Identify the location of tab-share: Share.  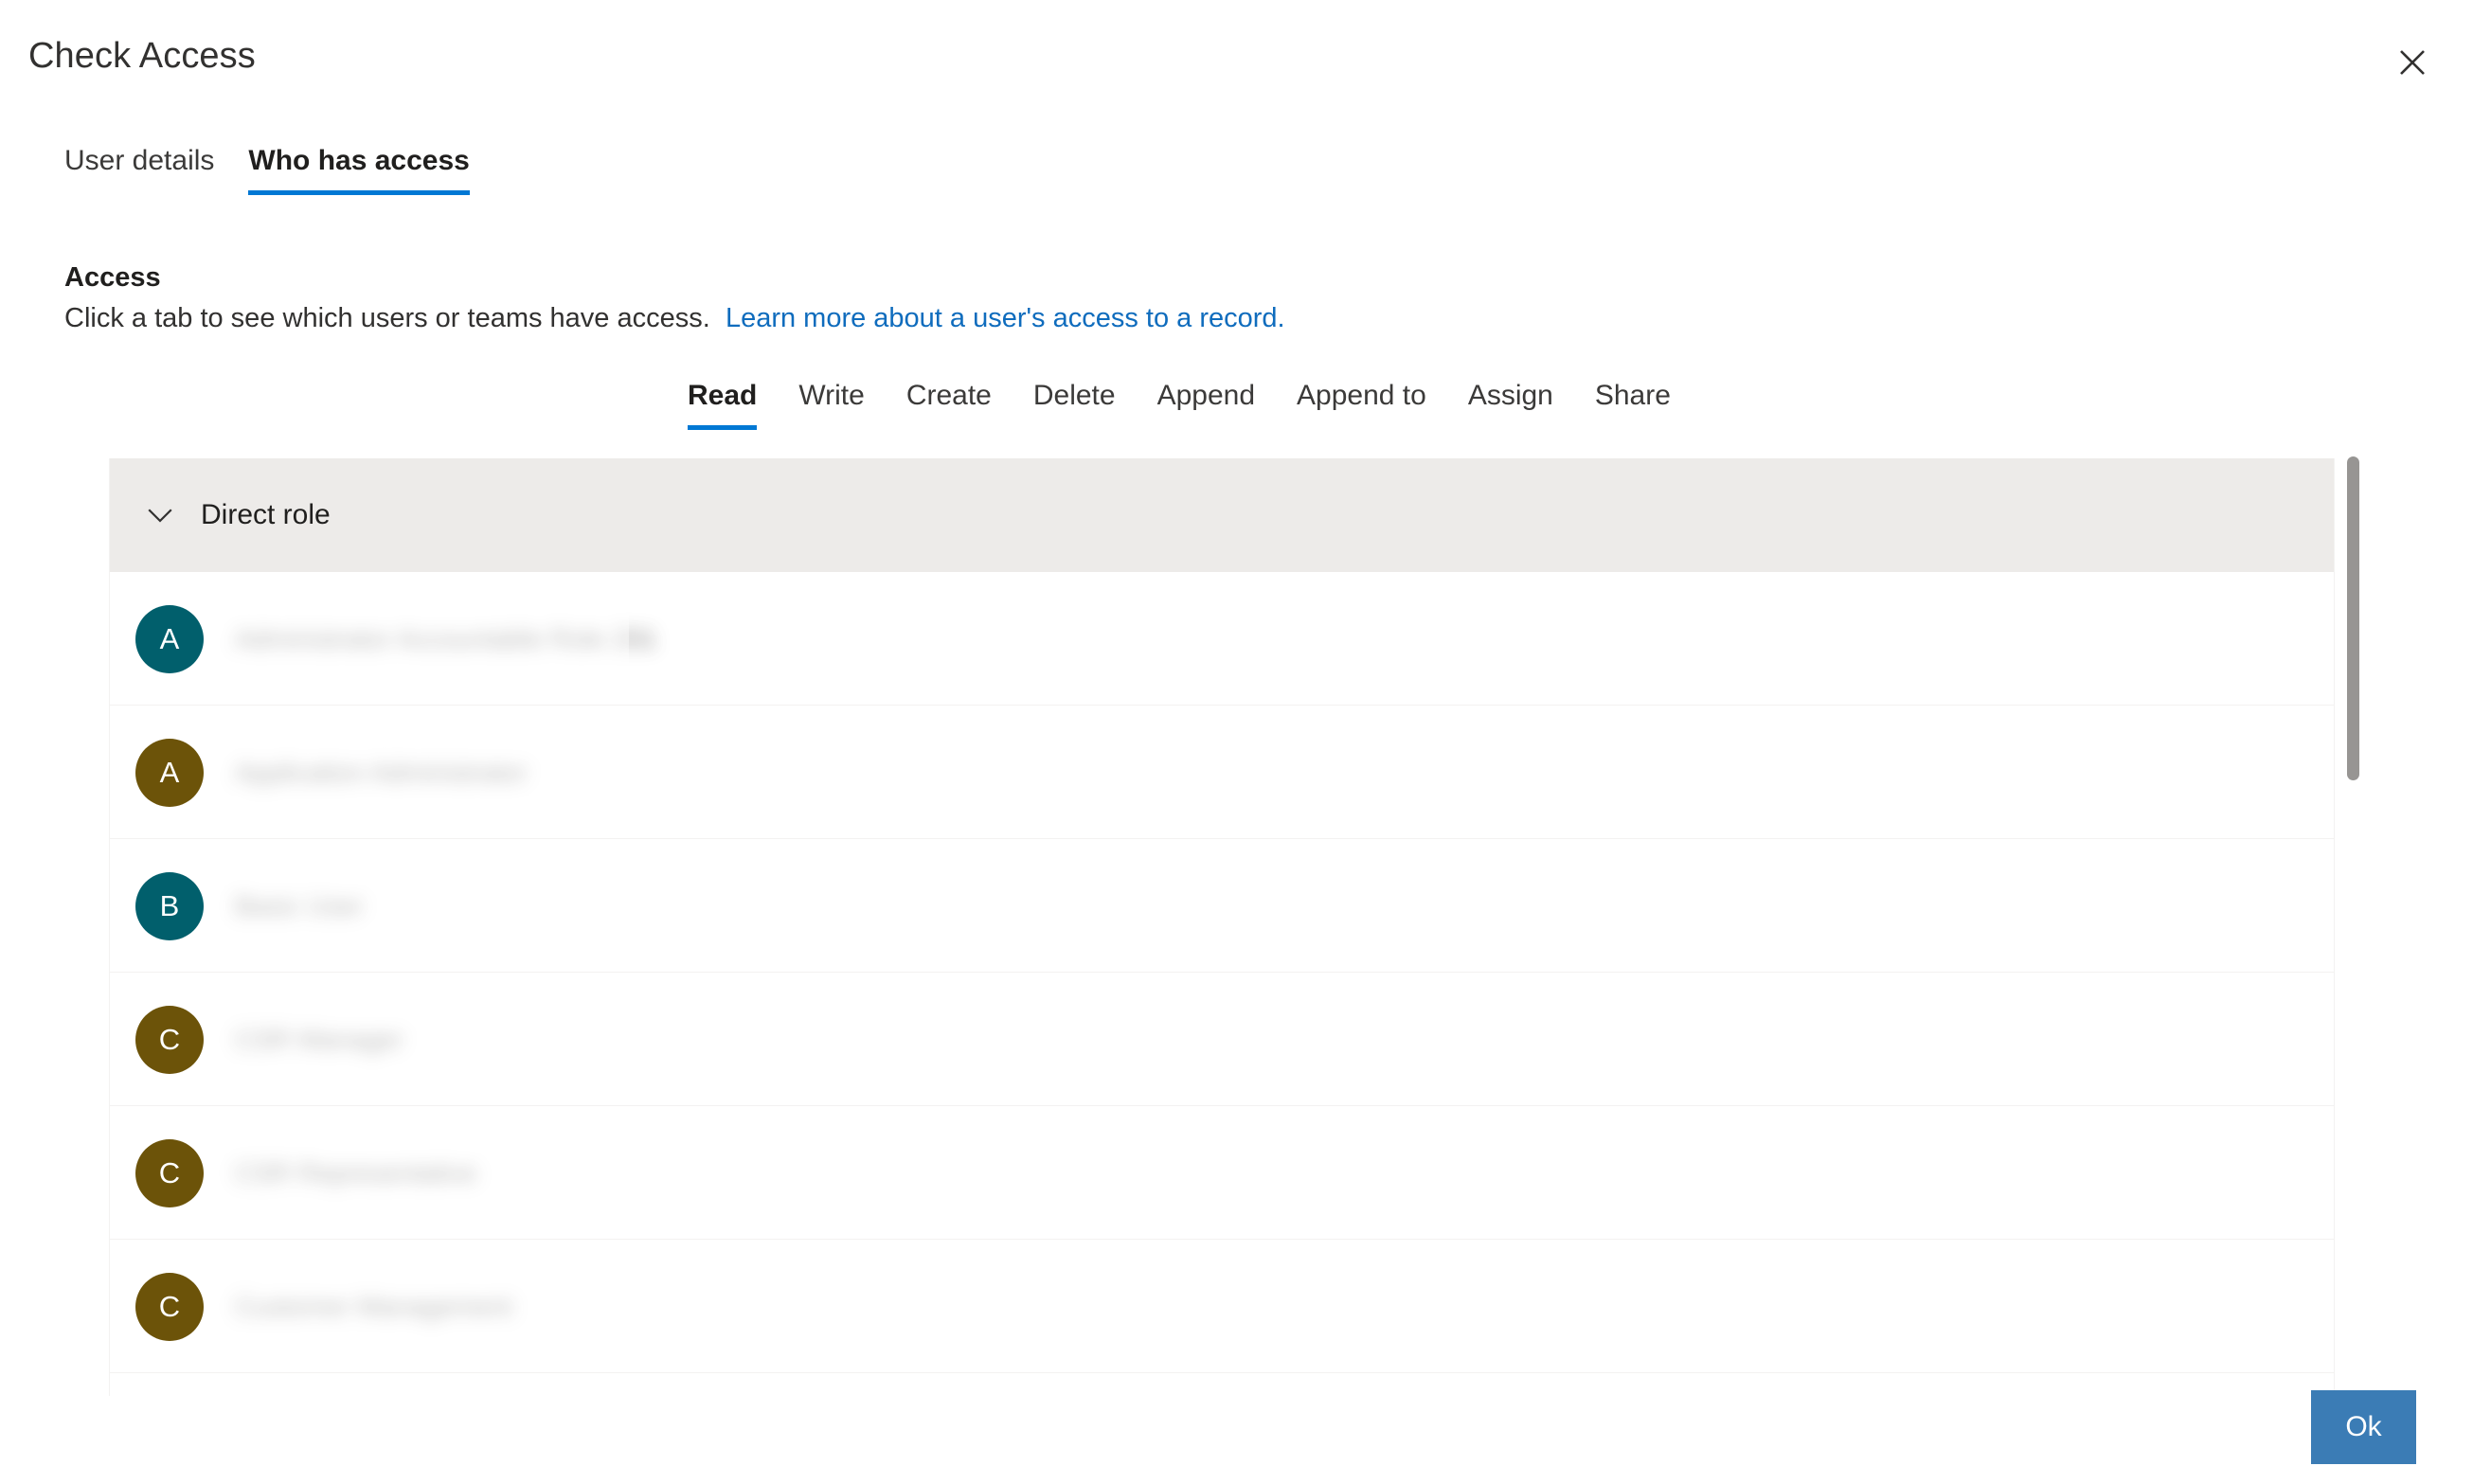
(1633, 403).